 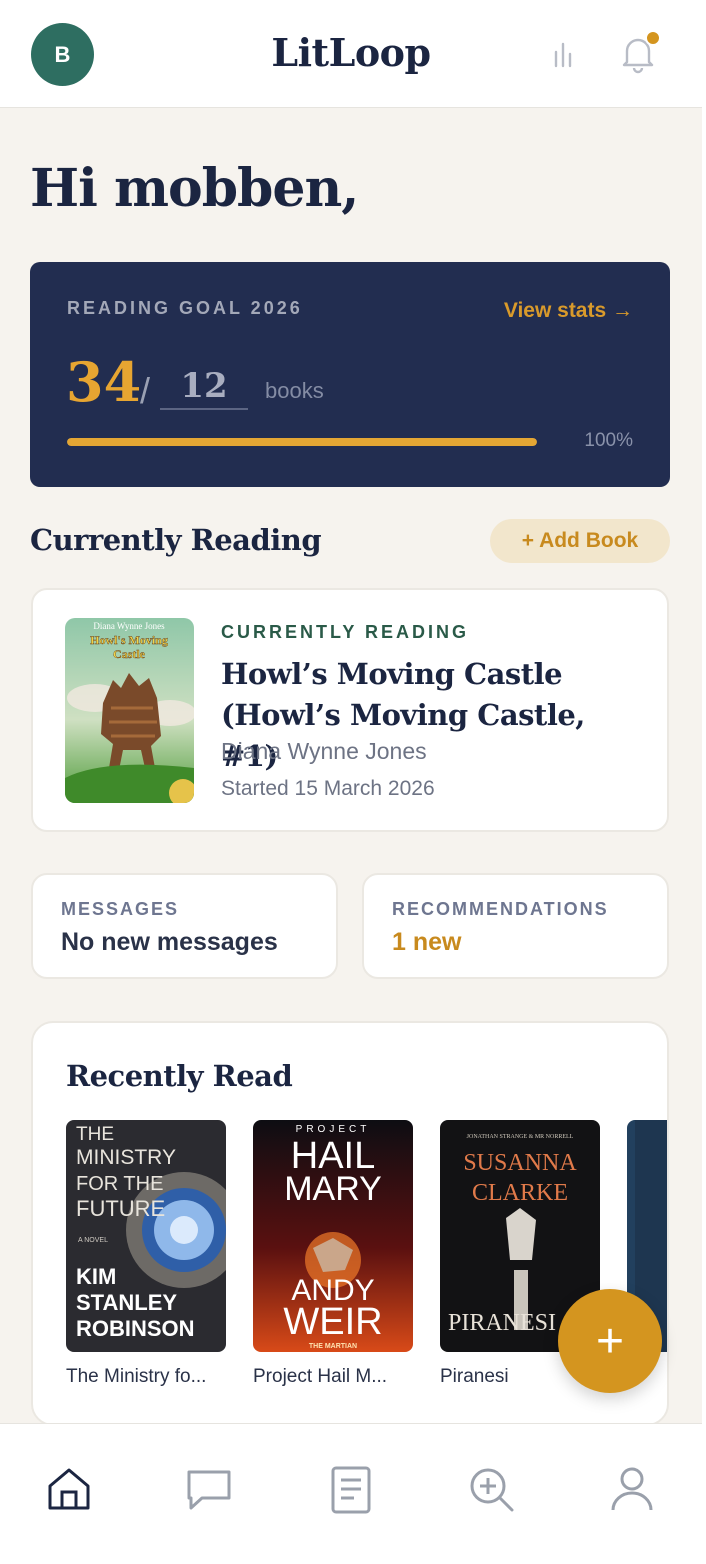 What do you see at coordinates (119, 1184) in the screenshot?
I see `svg-text: FOR THE` at bounding box center [119, 1184].